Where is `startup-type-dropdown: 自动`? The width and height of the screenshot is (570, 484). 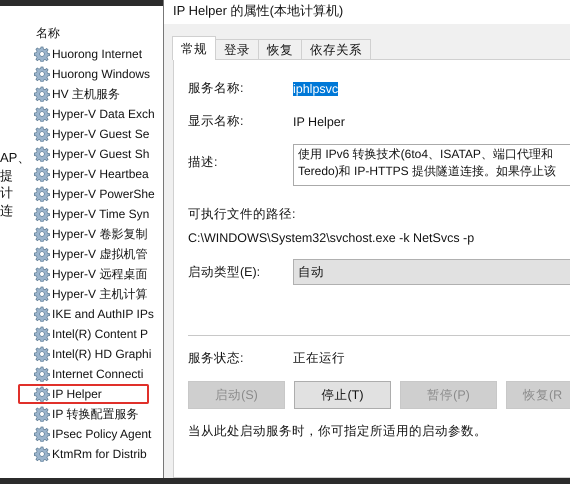 startup-type-dropdown: 自动 is located at coordinates (431, 272).